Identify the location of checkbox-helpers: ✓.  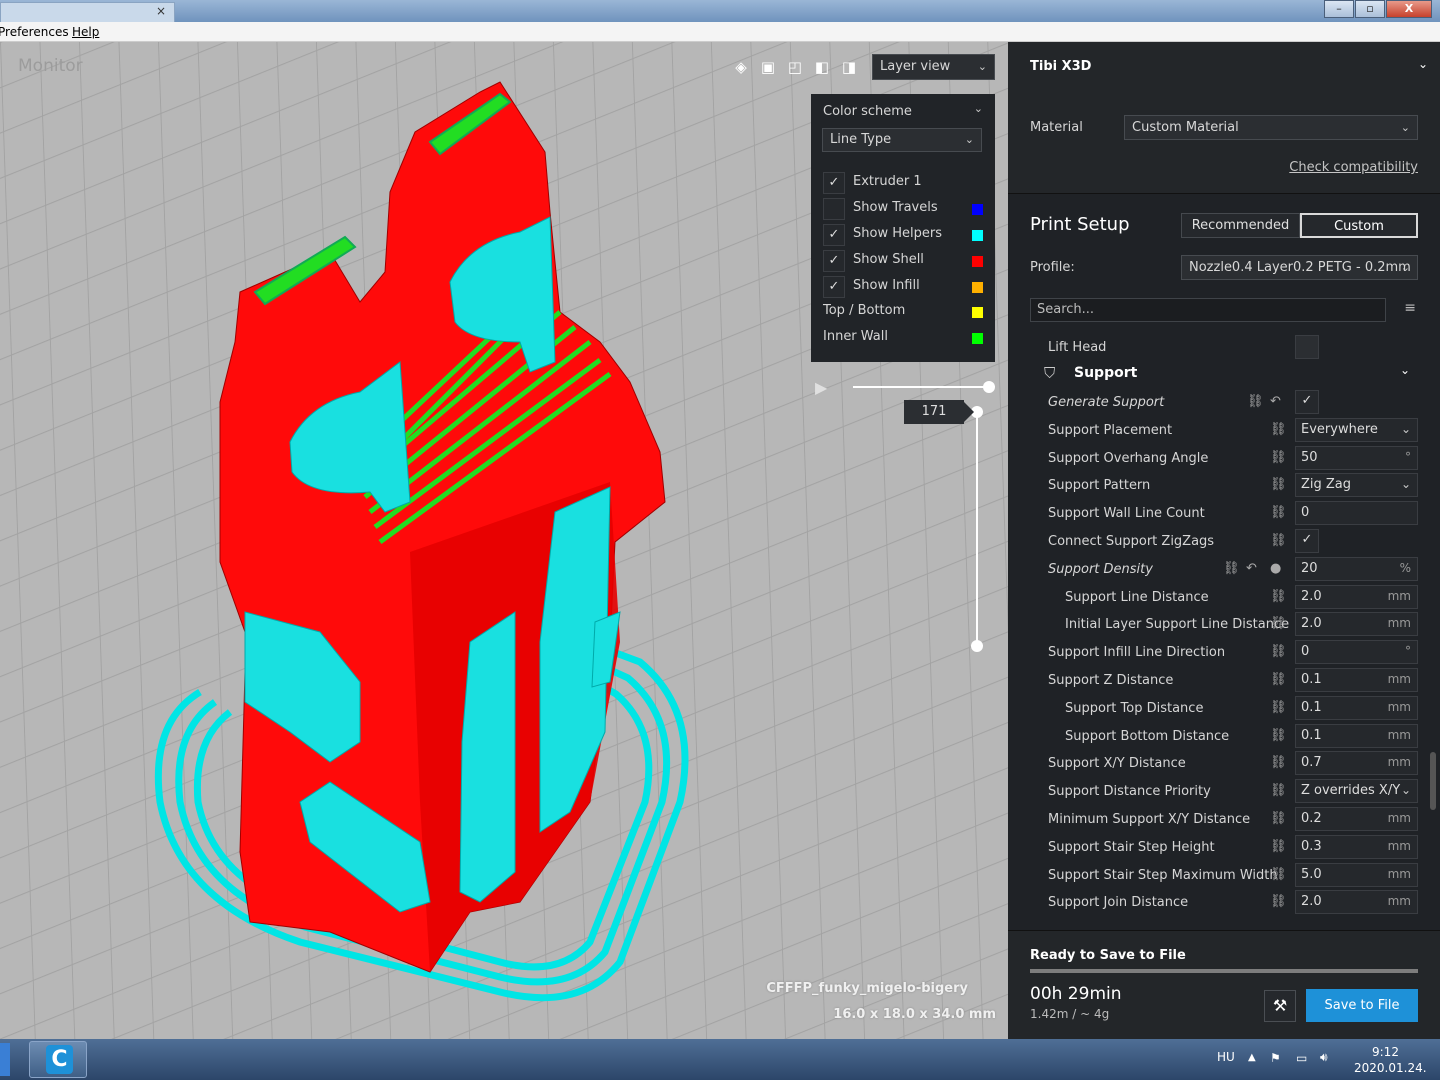
(834, 235).